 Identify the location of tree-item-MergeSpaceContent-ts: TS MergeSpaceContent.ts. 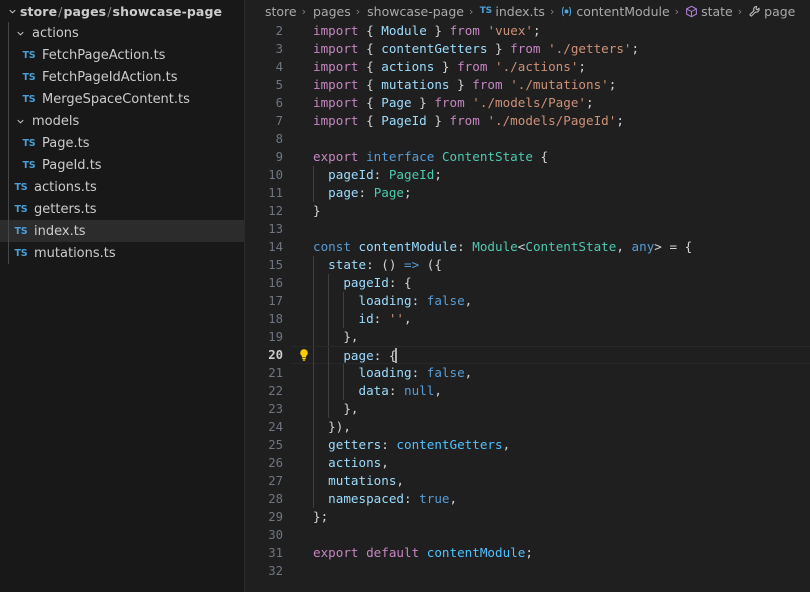
(122, 99).